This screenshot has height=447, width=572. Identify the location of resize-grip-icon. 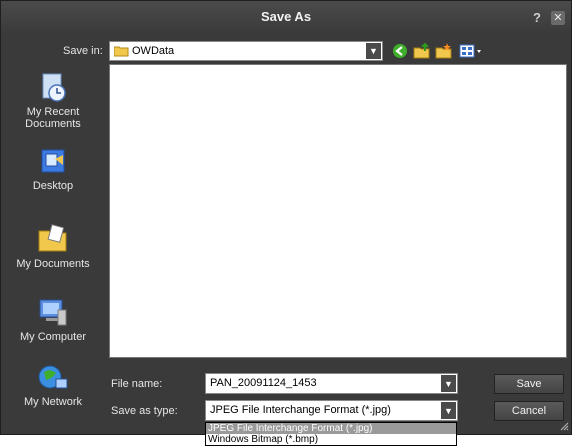
(564, 426).